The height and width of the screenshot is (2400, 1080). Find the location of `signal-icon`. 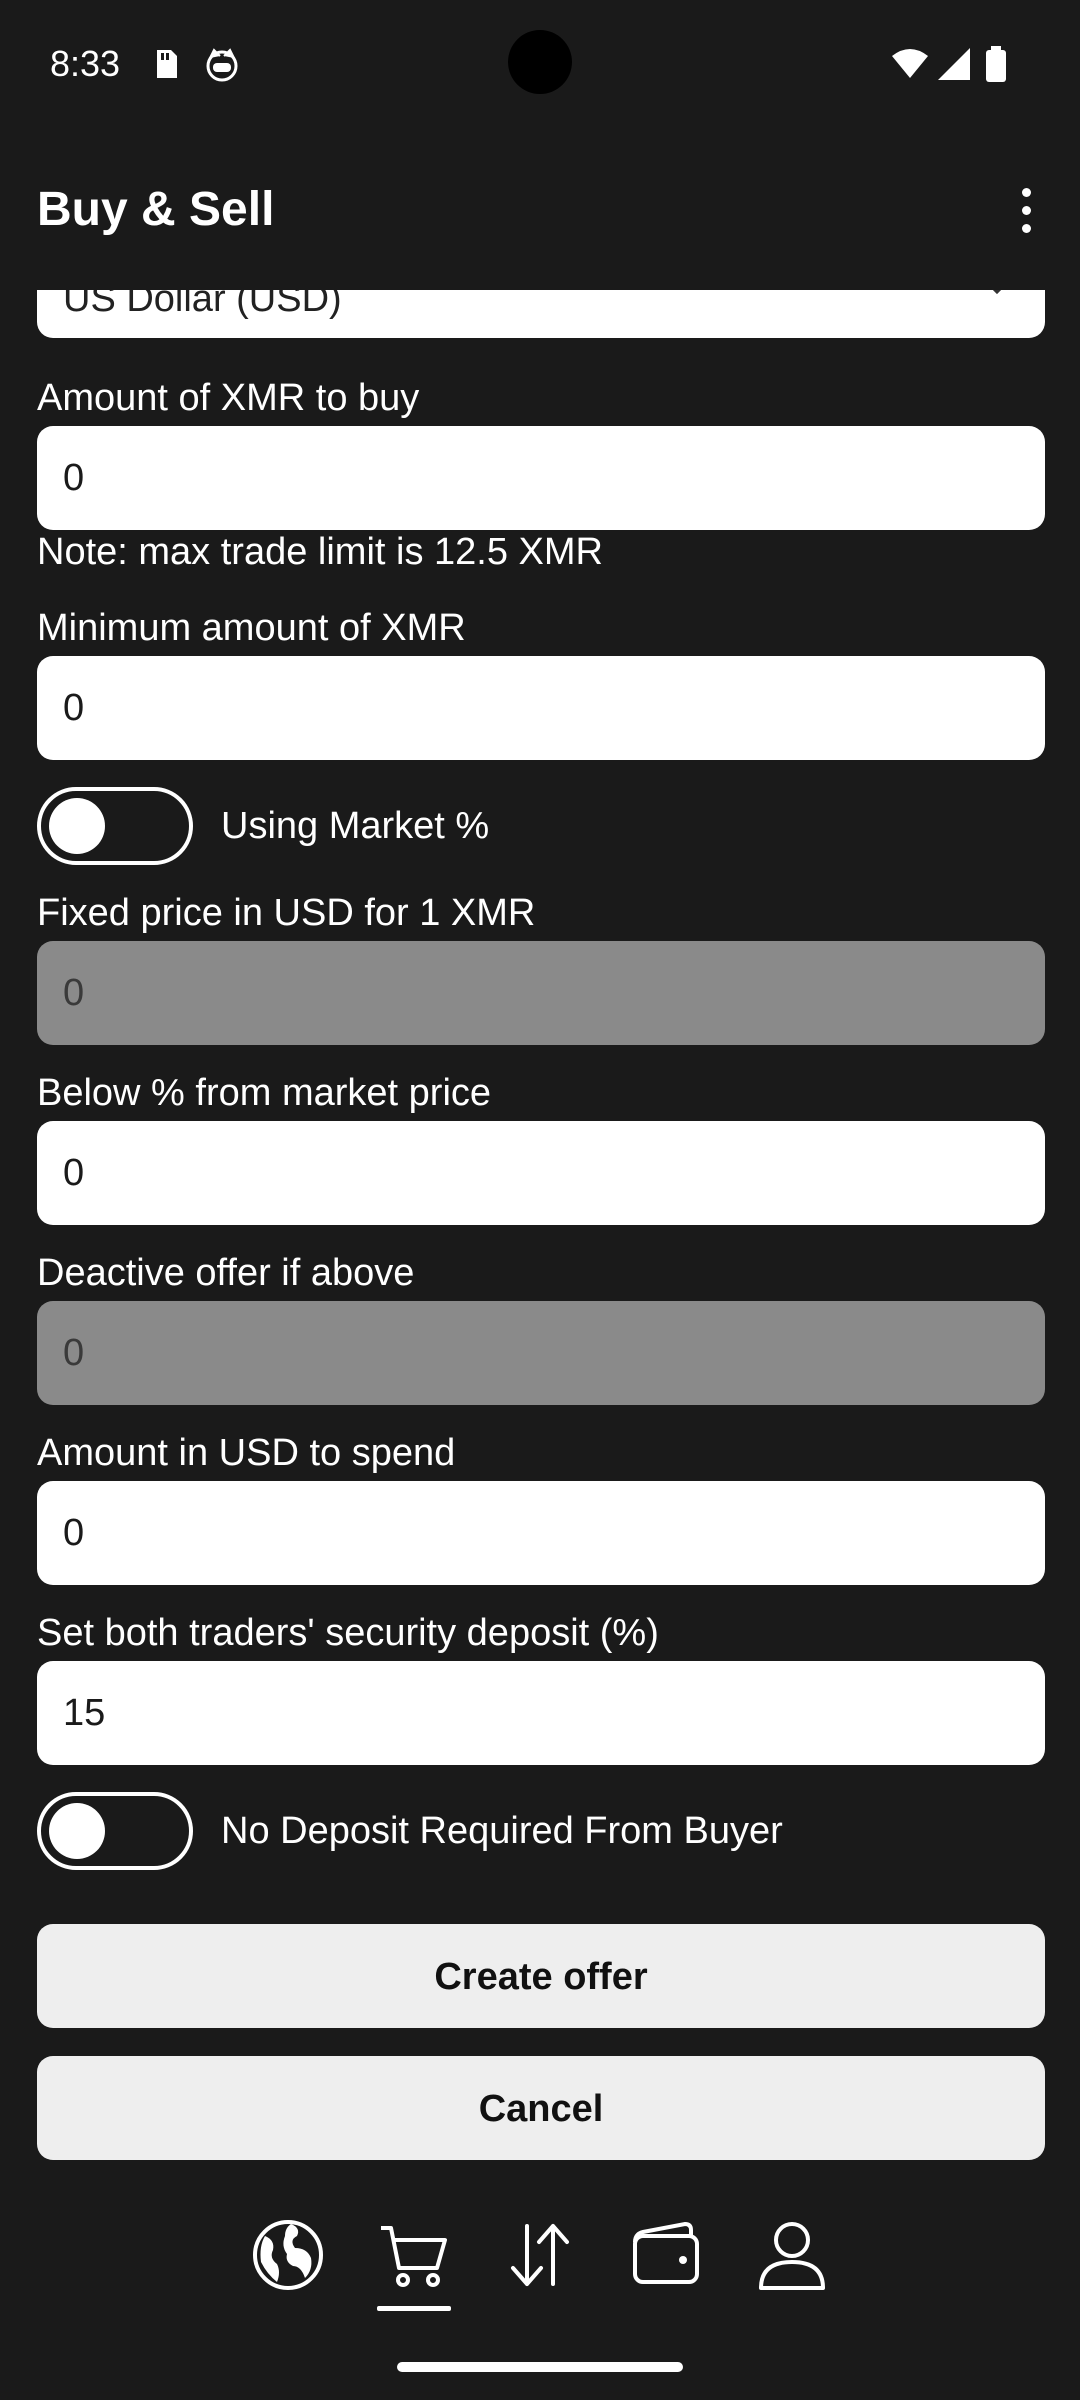

signal-icon is located at coordinates (954, 64).